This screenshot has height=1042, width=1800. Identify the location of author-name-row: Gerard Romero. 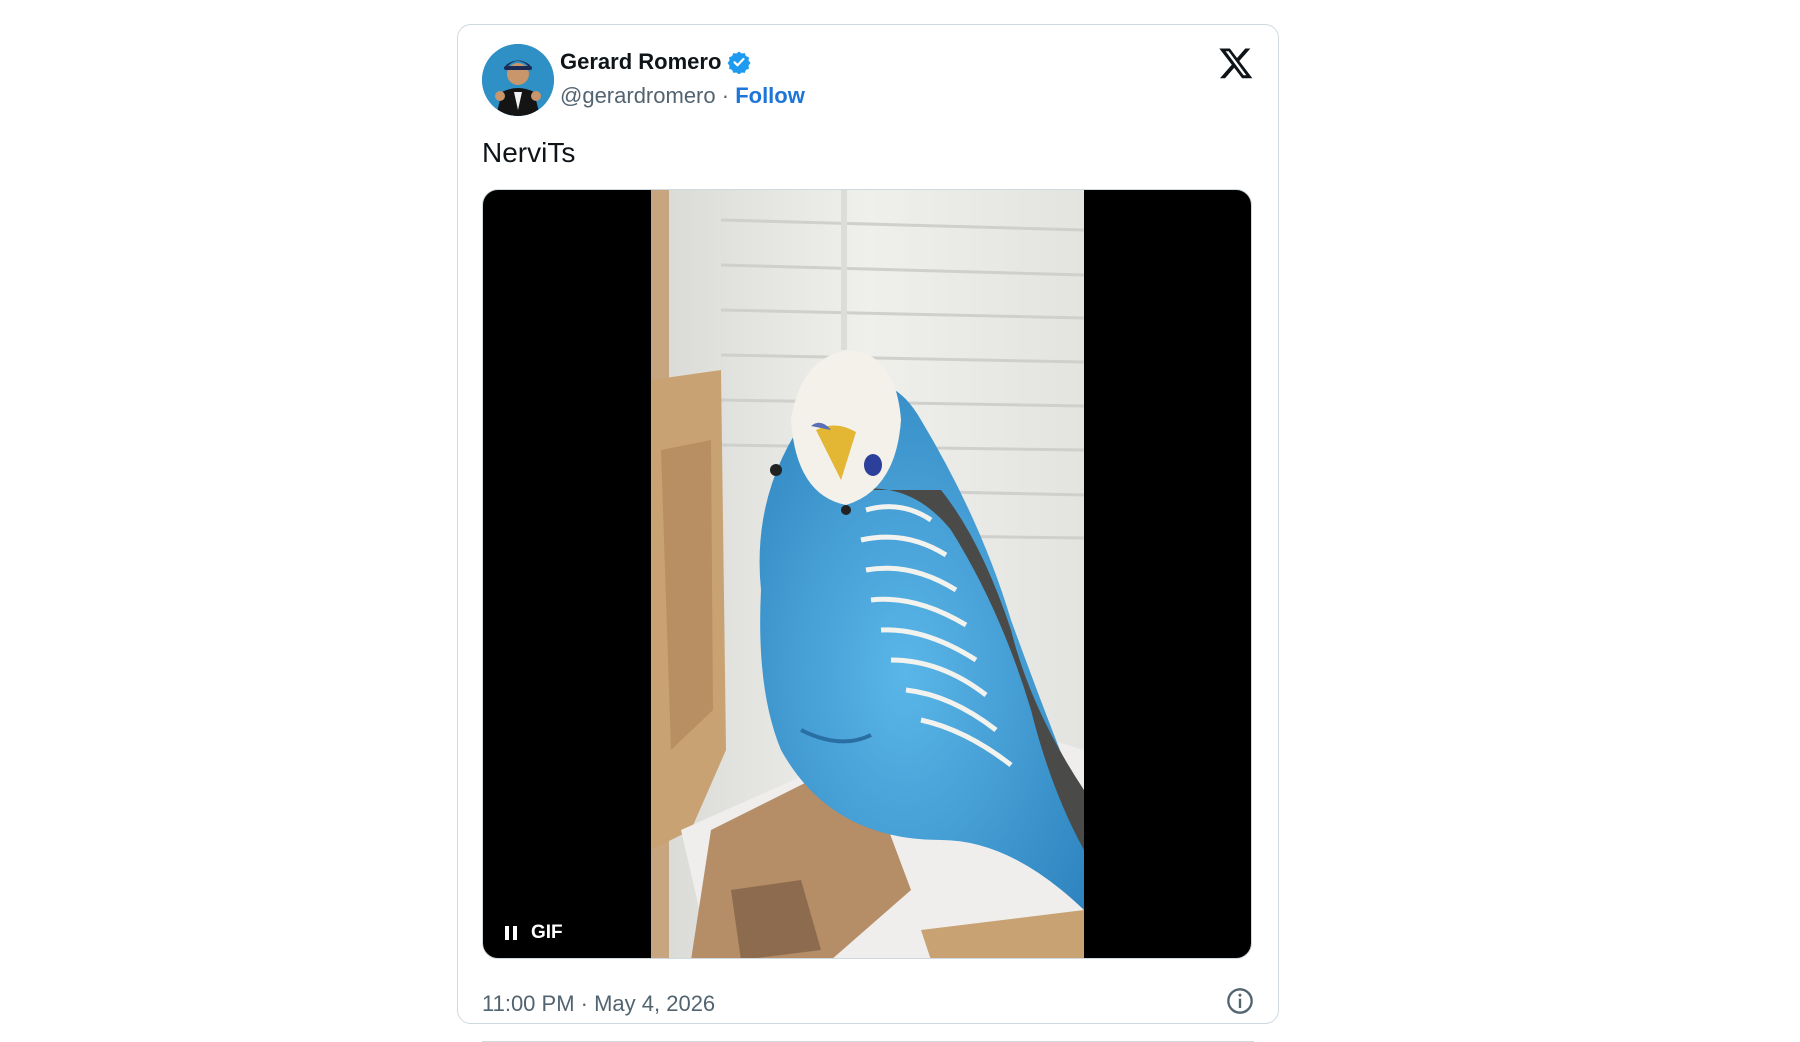
(655, 62).